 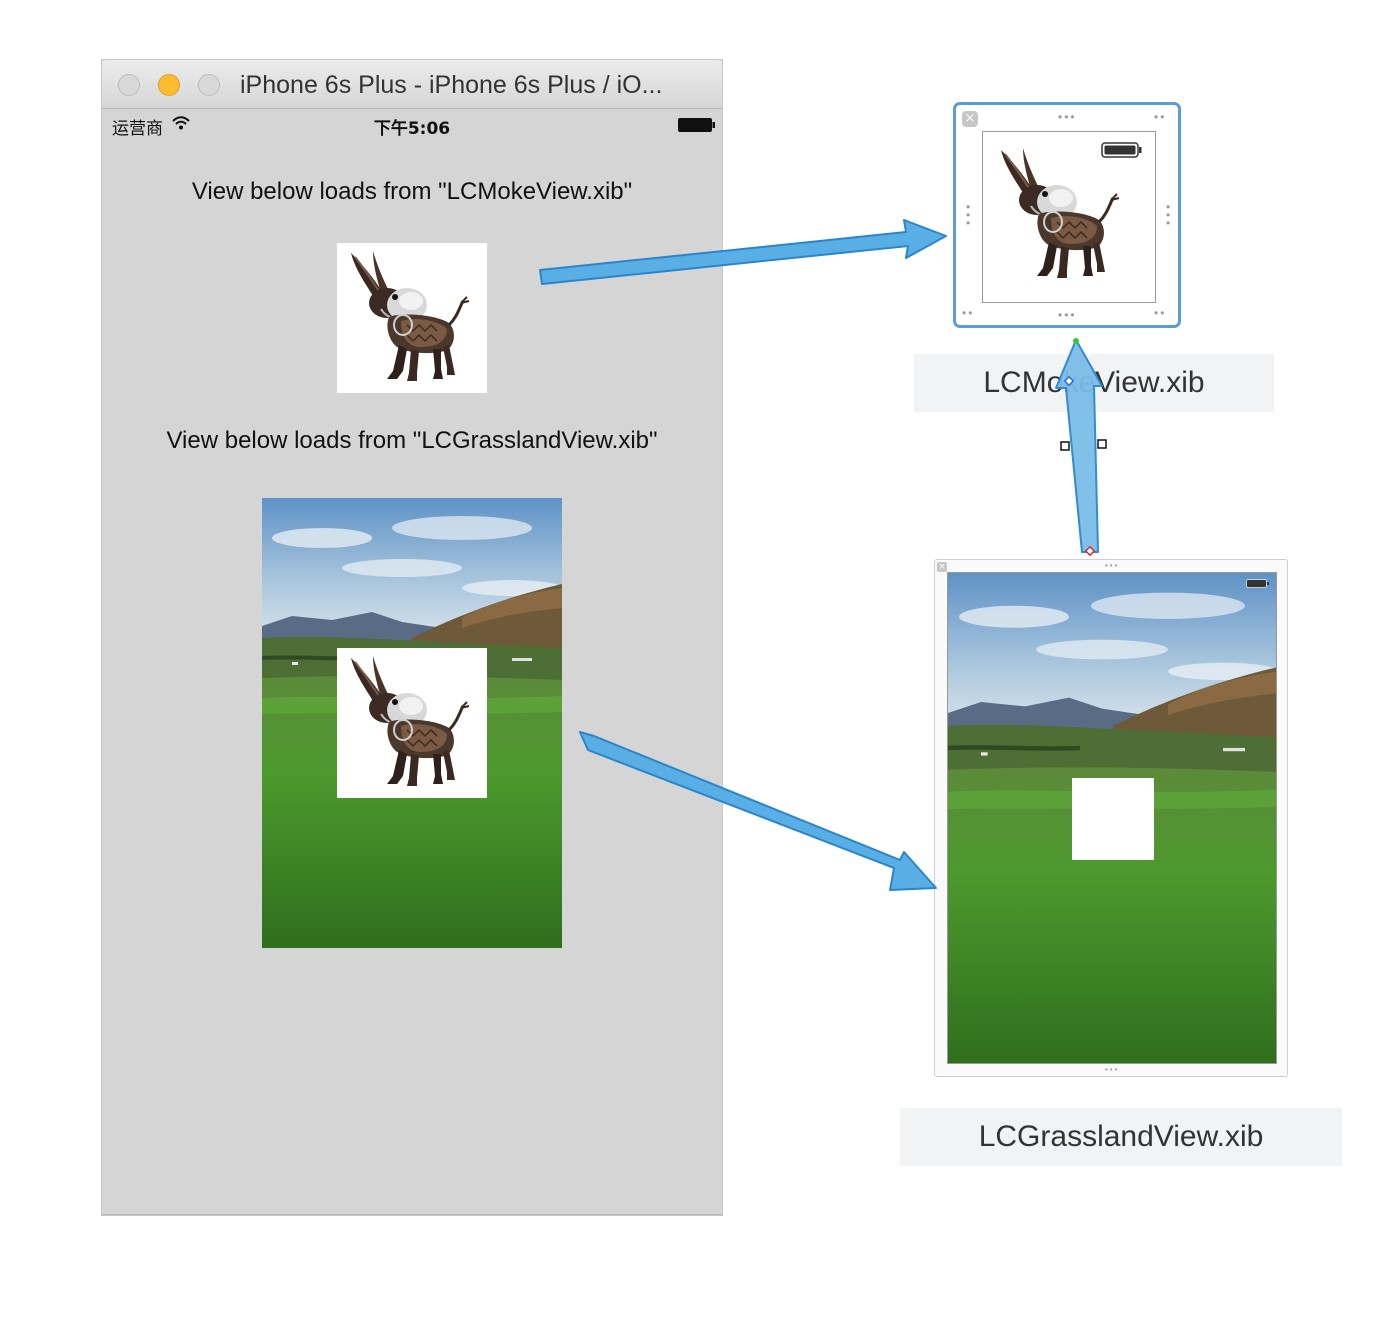 I want to click on connection-handle-bottom, so click(x=1090, y=551).